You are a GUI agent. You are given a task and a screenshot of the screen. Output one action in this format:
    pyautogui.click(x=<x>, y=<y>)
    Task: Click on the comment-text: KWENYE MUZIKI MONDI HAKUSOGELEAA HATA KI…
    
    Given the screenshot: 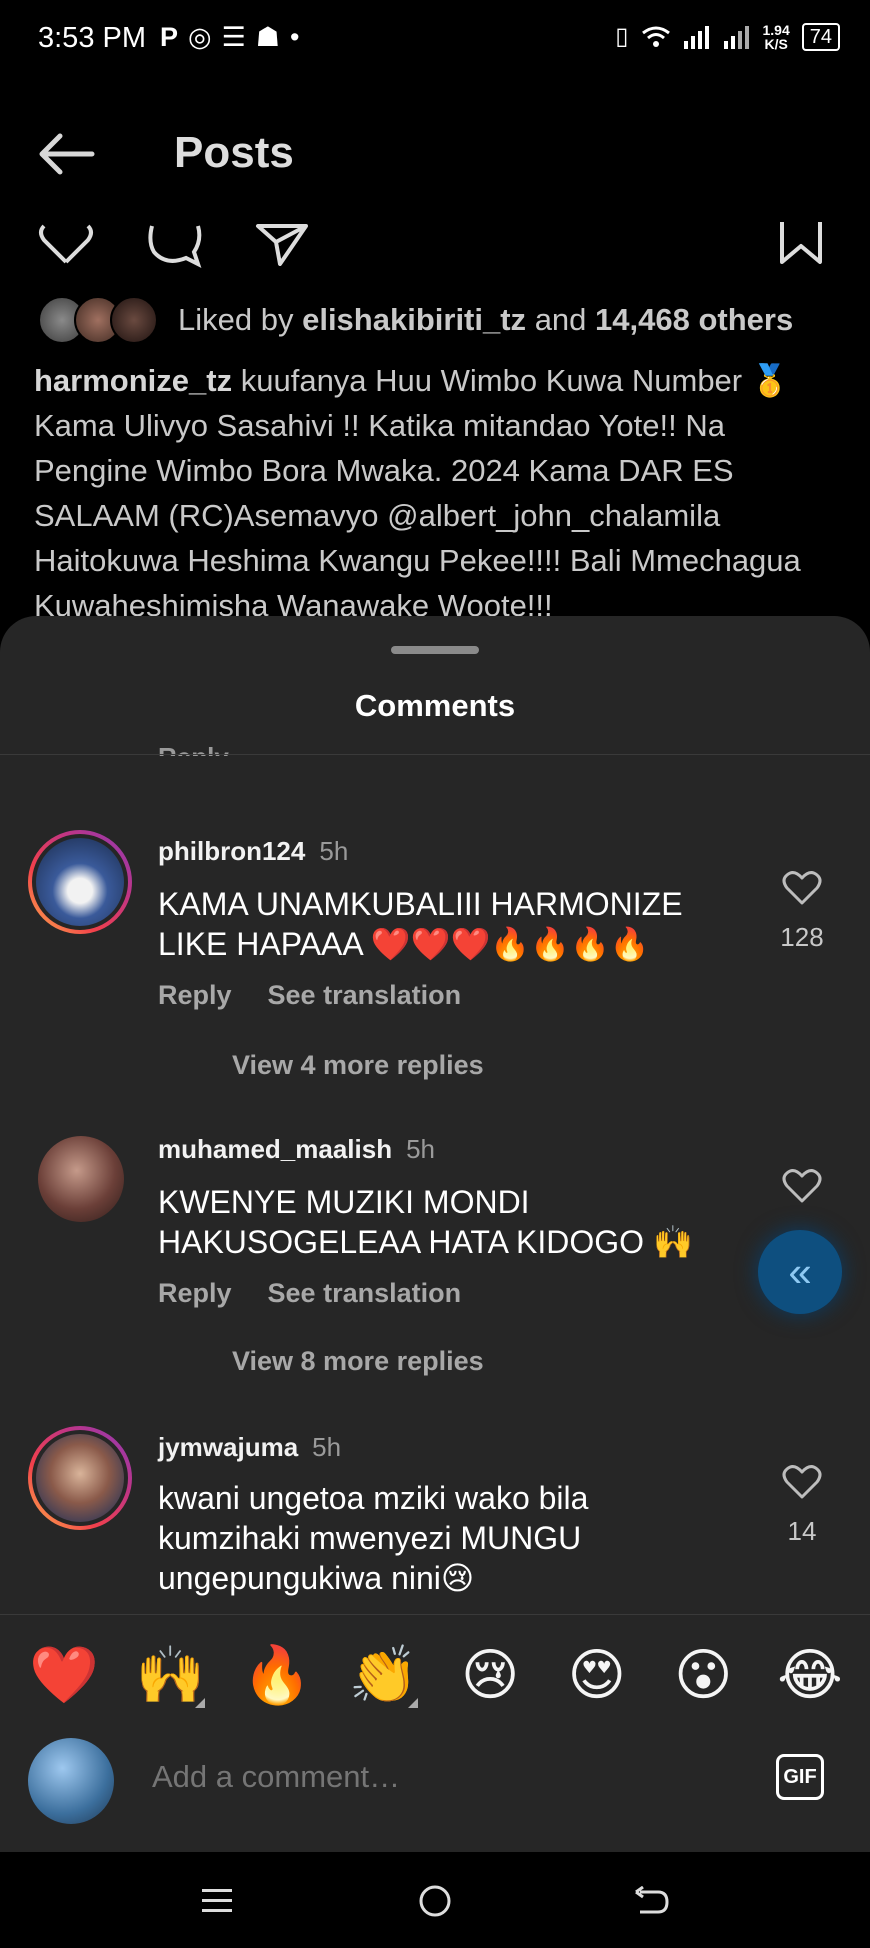 What is the action you would take?
    pyautogui.click(x=425, y=1222)
    